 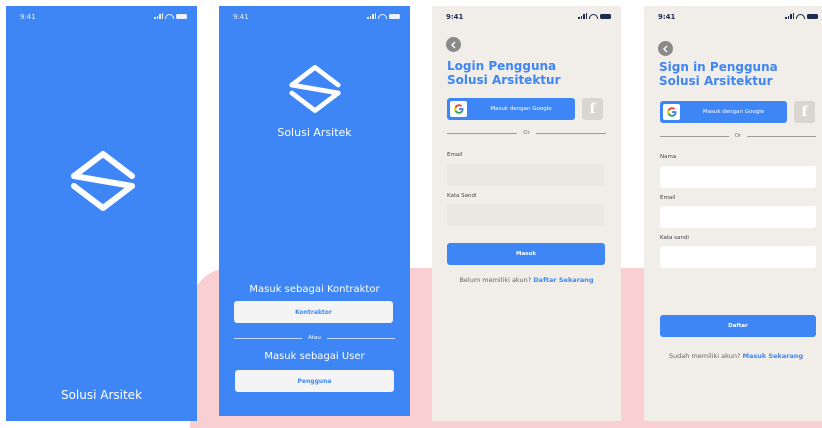 What do you see at coordinates (314, 289) in the screenshot?
I see `contractor-heading: Masuk sebagai Kontraktor` at bounding box center [314, 289].